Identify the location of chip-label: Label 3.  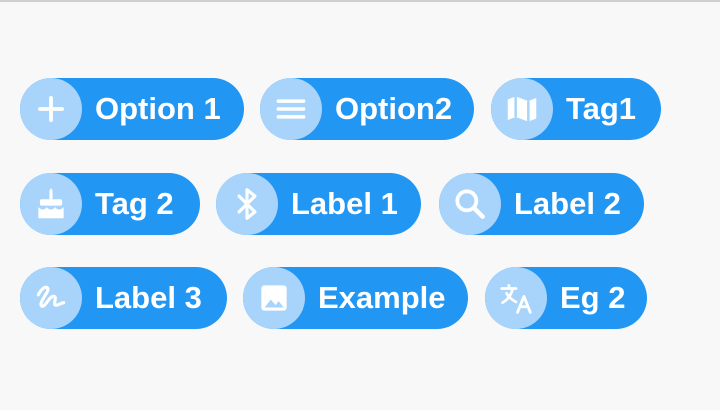
(148, 297).